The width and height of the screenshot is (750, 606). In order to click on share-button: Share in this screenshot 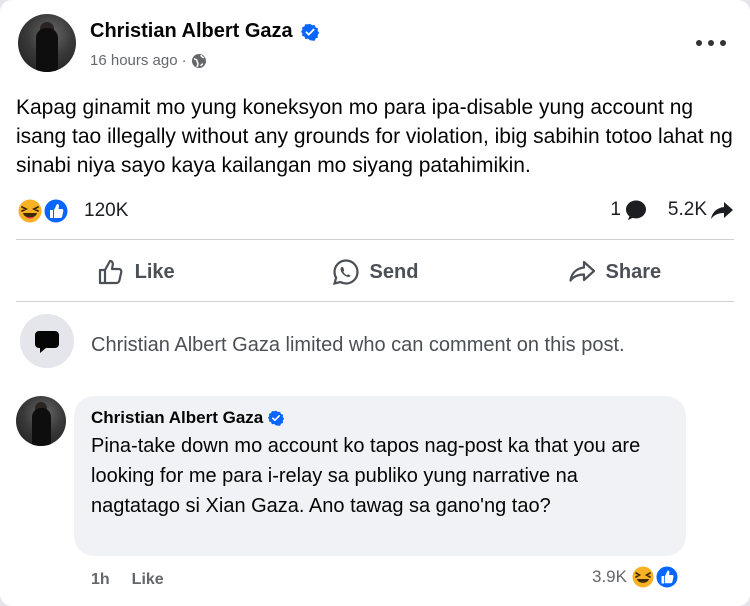, I will do `click(614, 272)`.